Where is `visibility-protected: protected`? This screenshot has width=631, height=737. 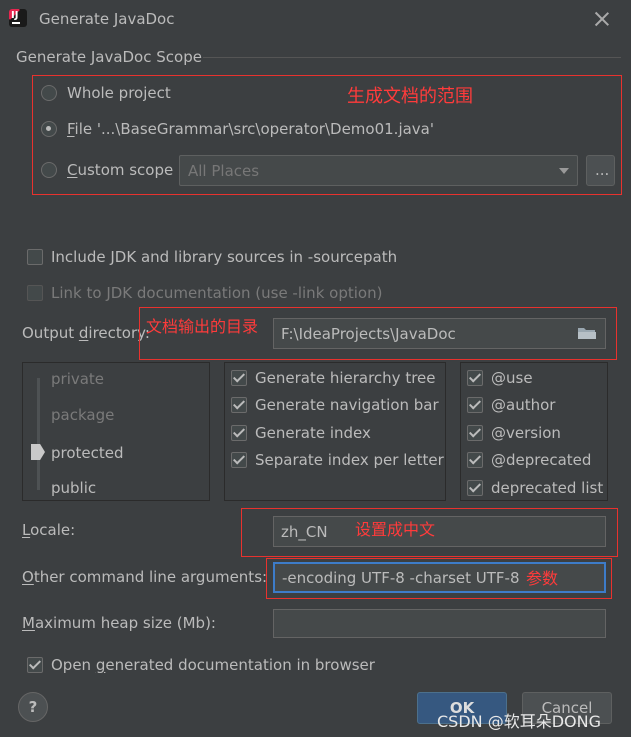
visibility-protected: protected is located at coordinates (87, 453).